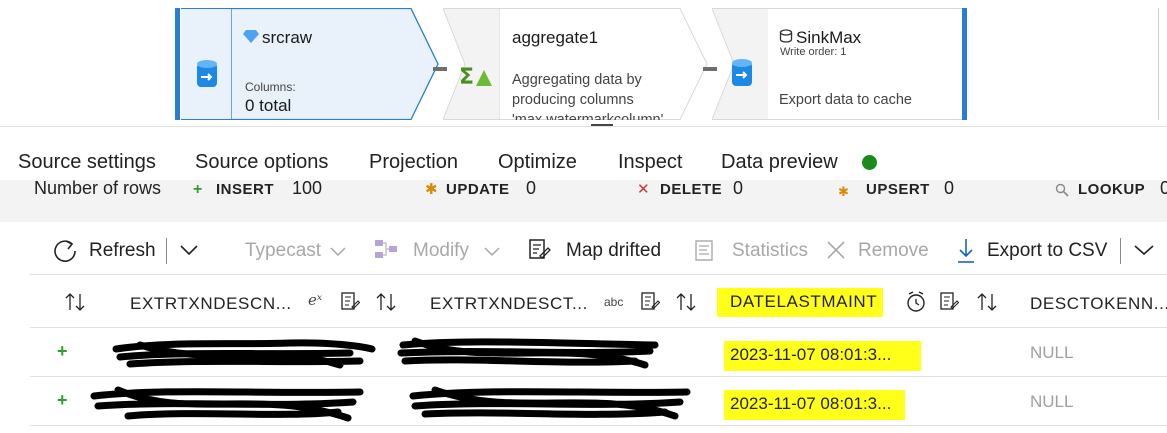 This screenshot has height=433, width=1167. Describe the element at coordinates (431, 189) in the screenshot. I see `update-asterisk-icon: ✱` at that location.